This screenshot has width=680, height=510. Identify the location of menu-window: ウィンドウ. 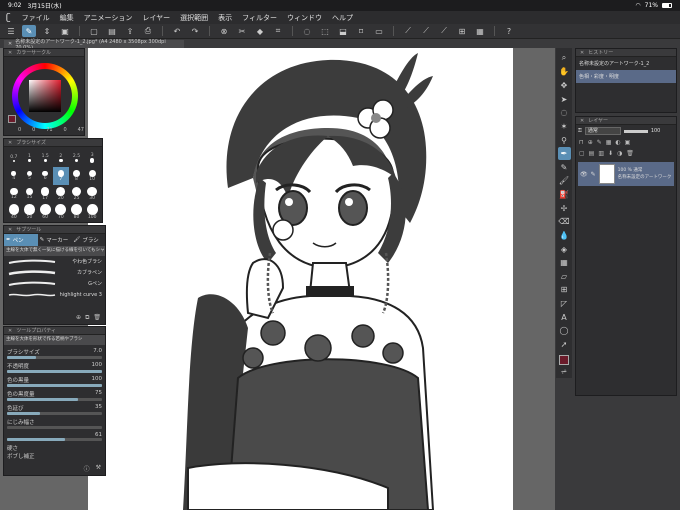
(304, 18).